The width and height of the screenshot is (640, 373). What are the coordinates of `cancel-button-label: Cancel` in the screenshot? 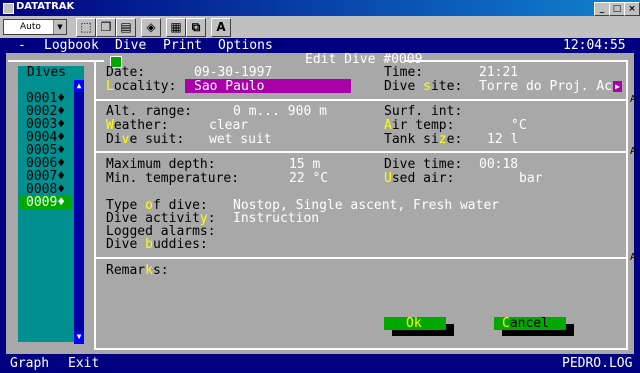 It's located at (525, 323).